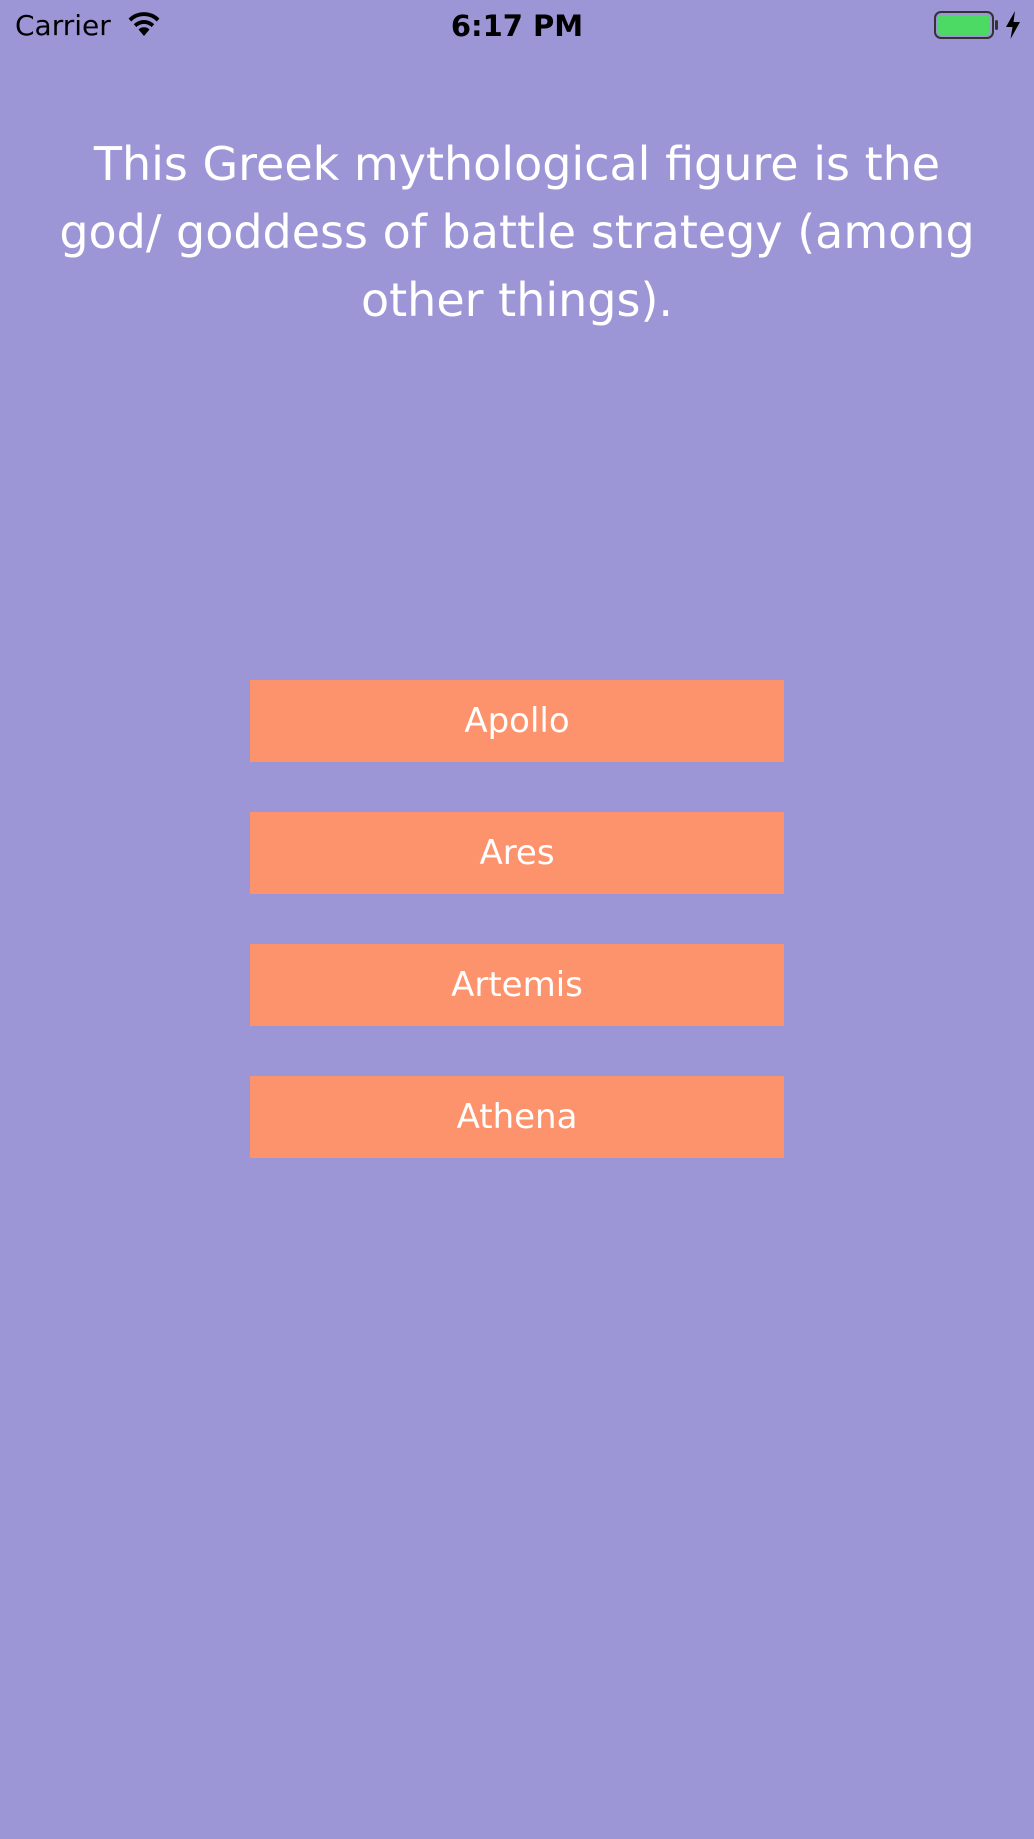  What do you see at coordinates (517, 985) in the screenshot?
I see `answer-button-artemis: Artemis` at bounding box center [517, 985].